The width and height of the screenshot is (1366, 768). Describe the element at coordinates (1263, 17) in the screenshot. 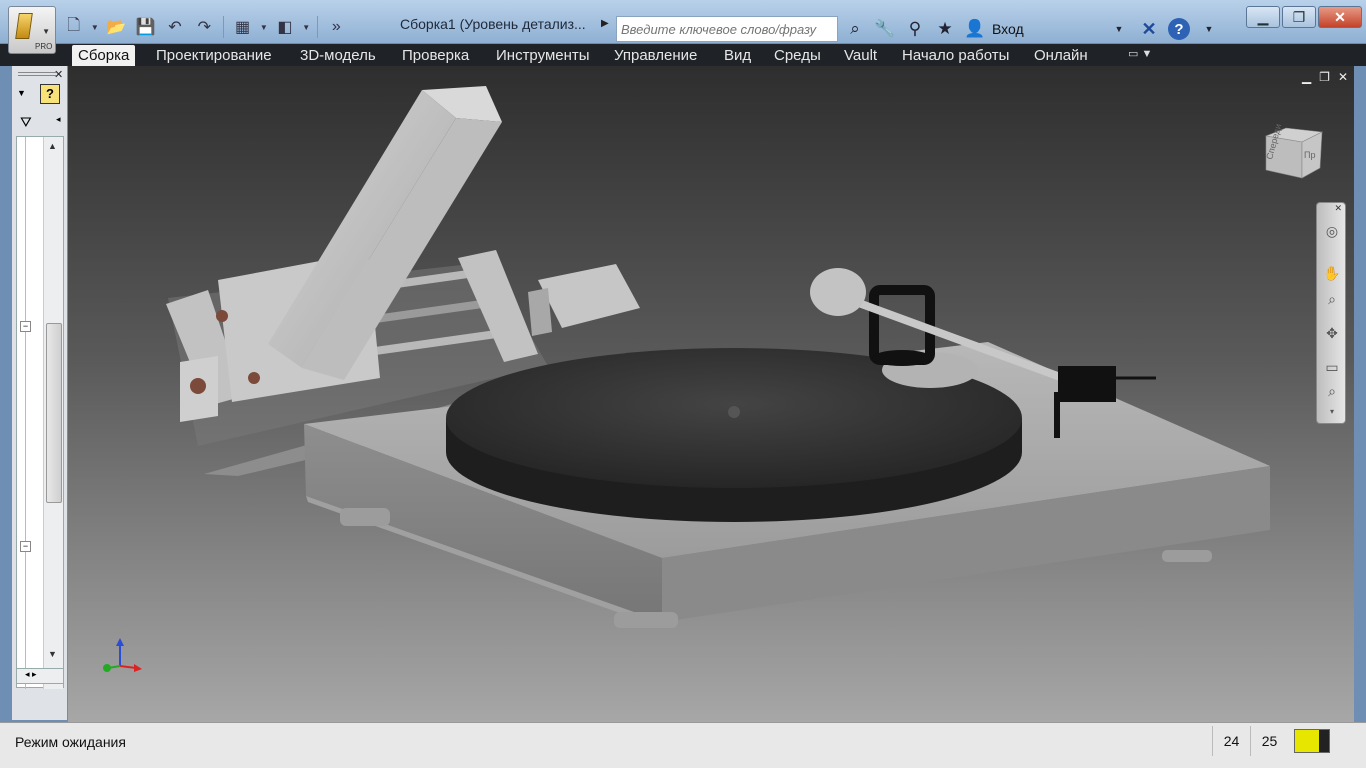

I see `minimize-button: ▁` at that location.